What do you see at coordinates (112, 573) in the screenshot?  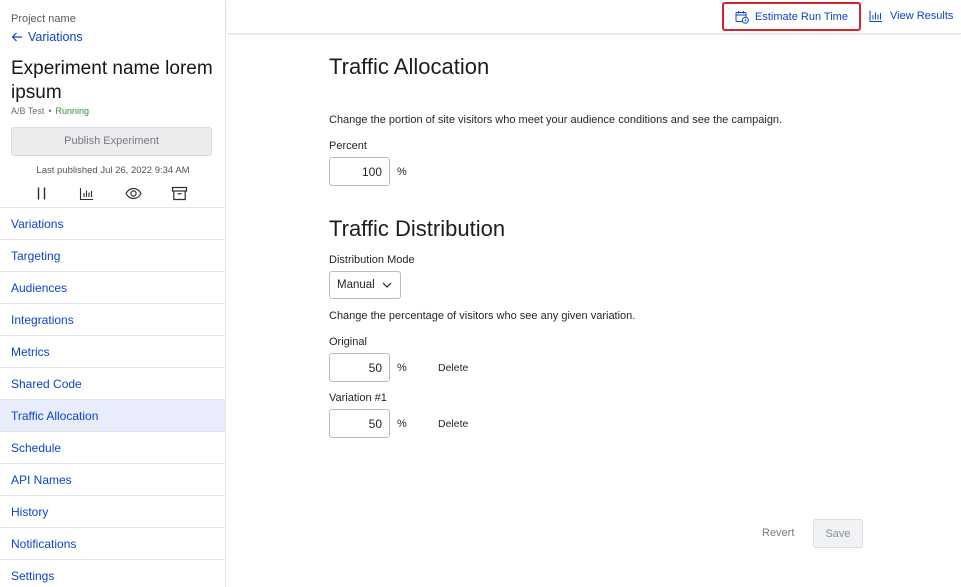 I see `sidebar-item-settings: Settings` at bounding box center [112, 573].